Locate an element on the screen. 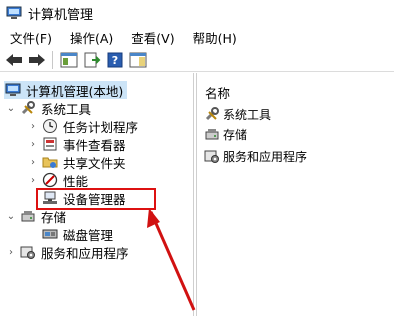  tree-item-label: 事件查看器 is located at coordinates (94, 145).